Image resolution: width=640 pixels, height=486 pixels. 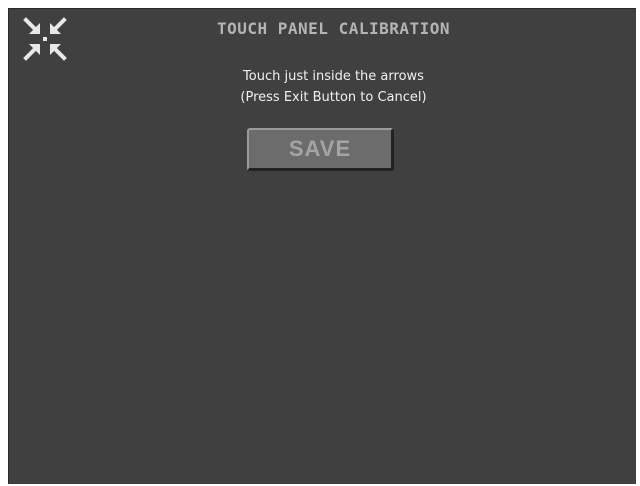 I want to click on instruction-line-1: Touch just inside the arrows, so click(x=333, y=76).